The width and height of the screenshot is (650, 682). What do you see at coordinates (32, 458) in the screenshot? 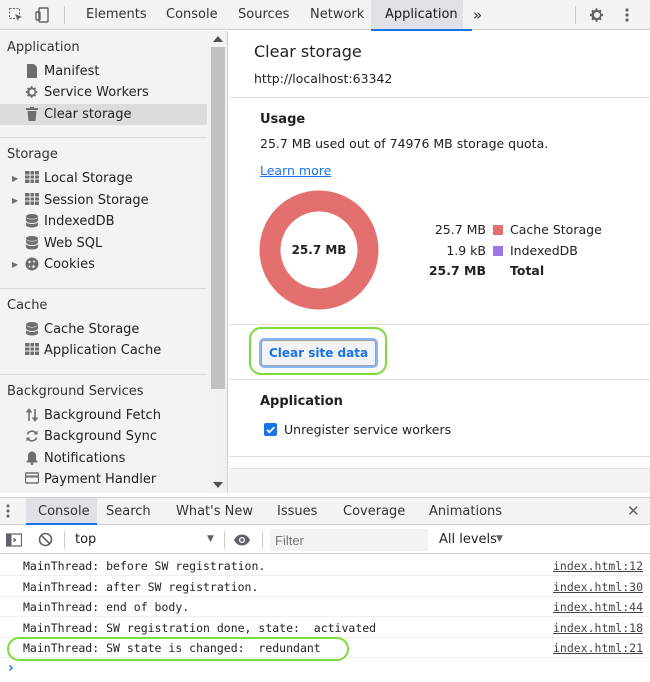
I see `bell-icon` at bounding box center [32, 458].